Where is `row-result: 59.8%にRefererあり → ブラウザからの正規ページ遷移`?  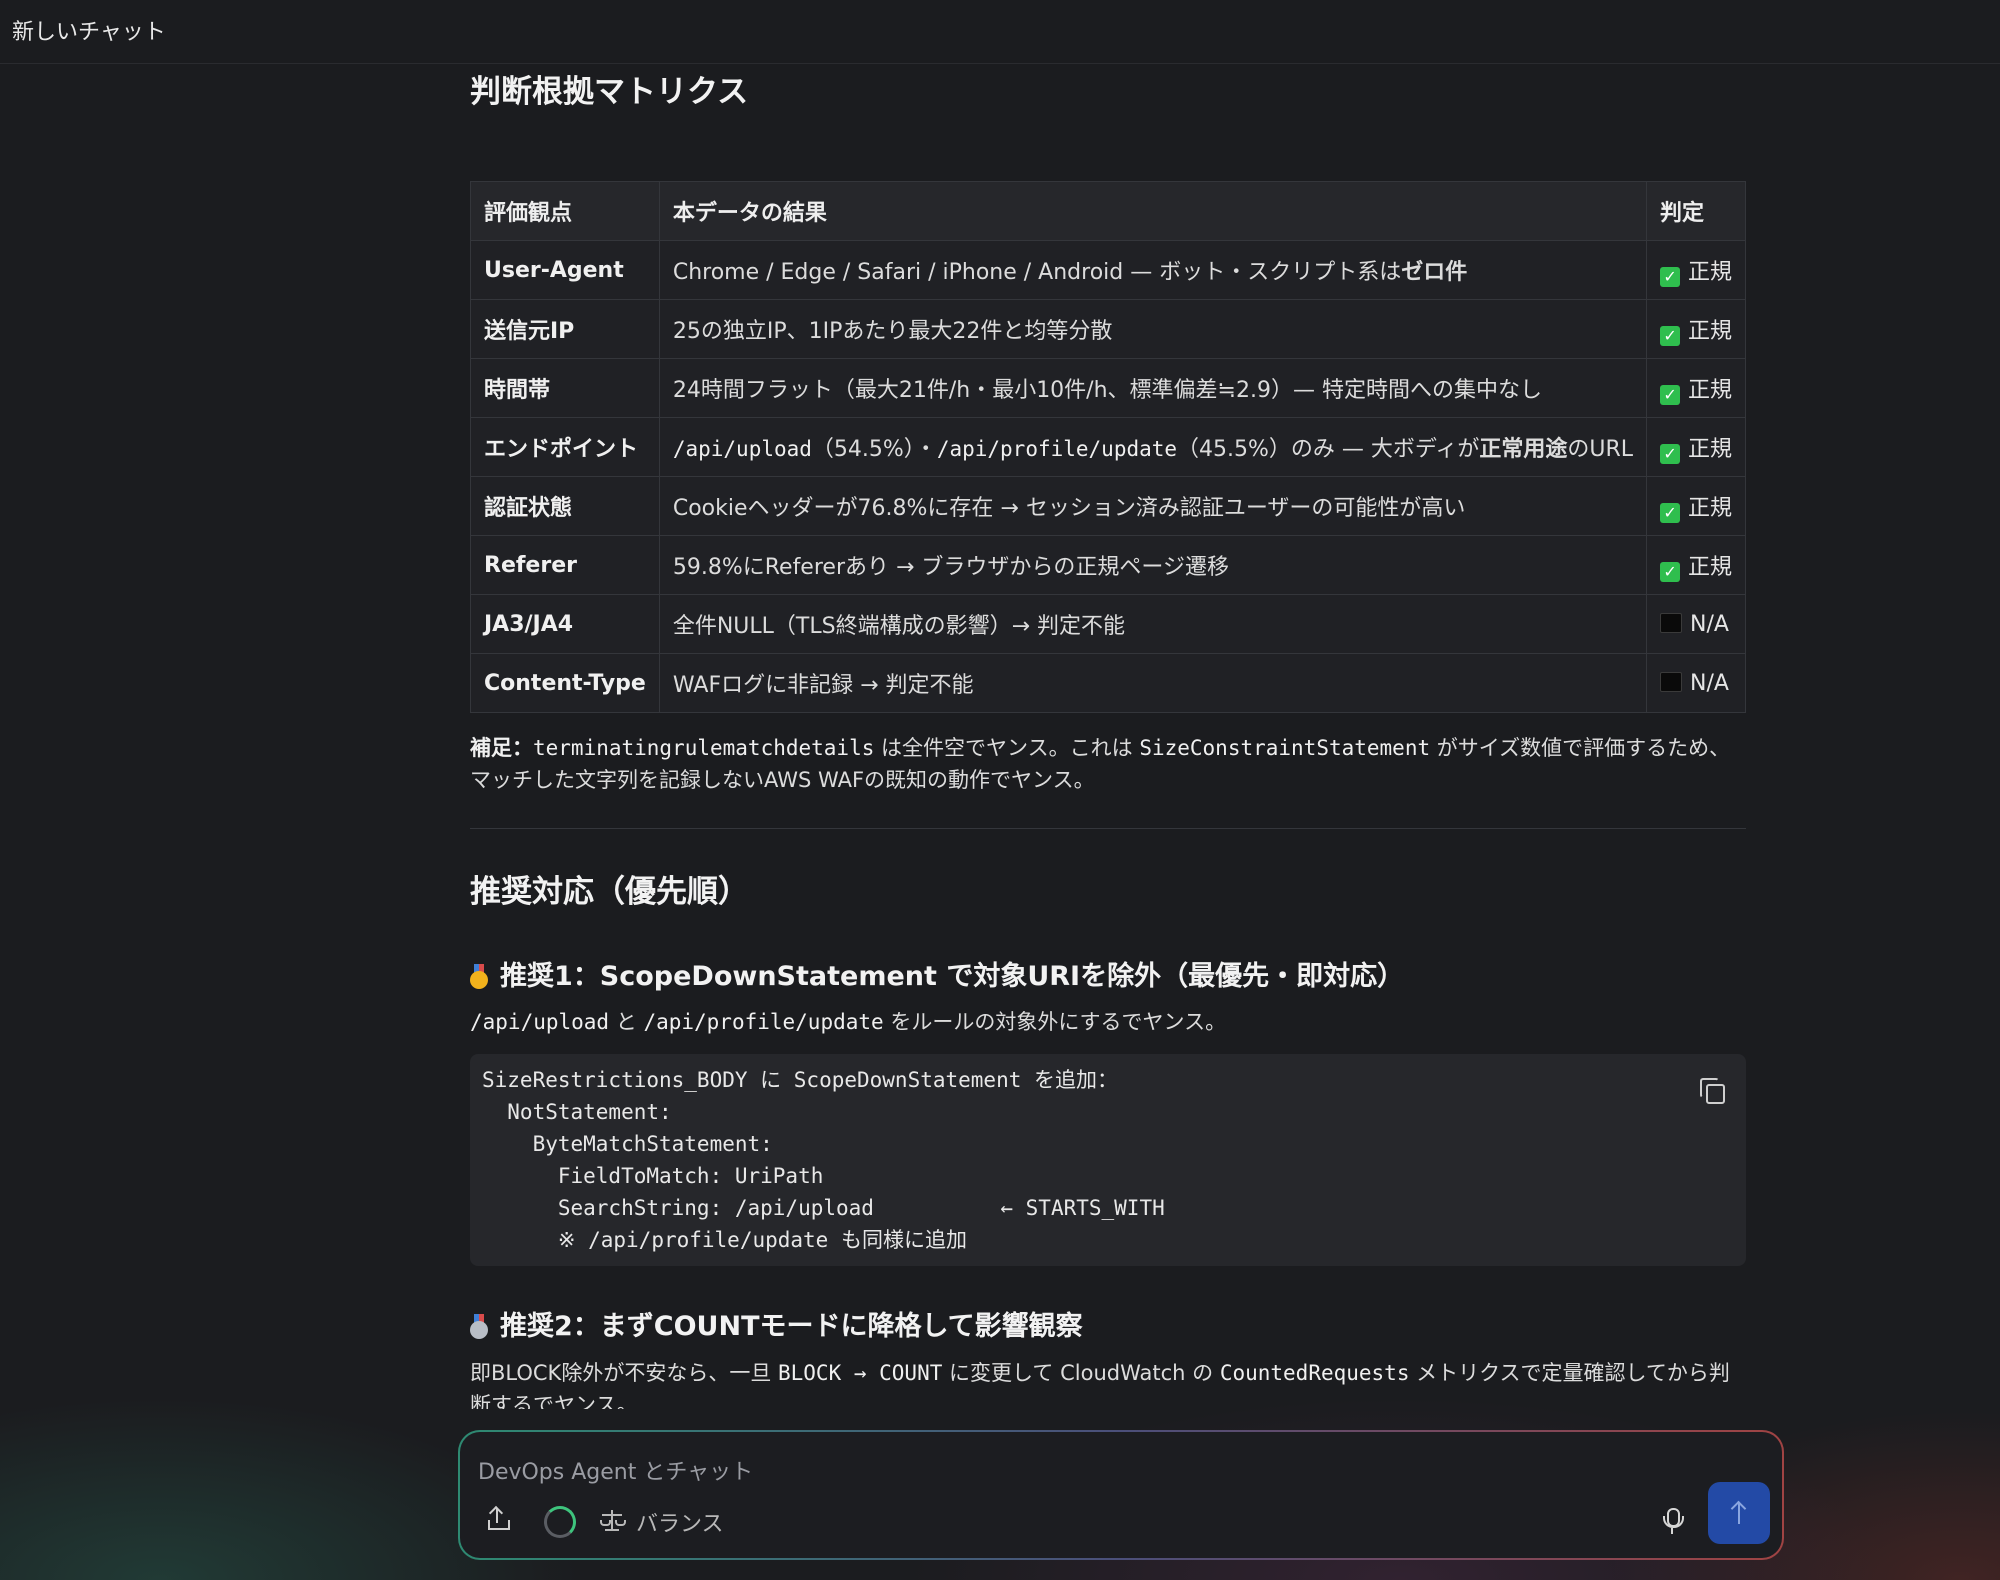 row-result: 59.8%にRefererあり → ブラウザからの正規ページ遷移 is located at coordinates (1153, 565).